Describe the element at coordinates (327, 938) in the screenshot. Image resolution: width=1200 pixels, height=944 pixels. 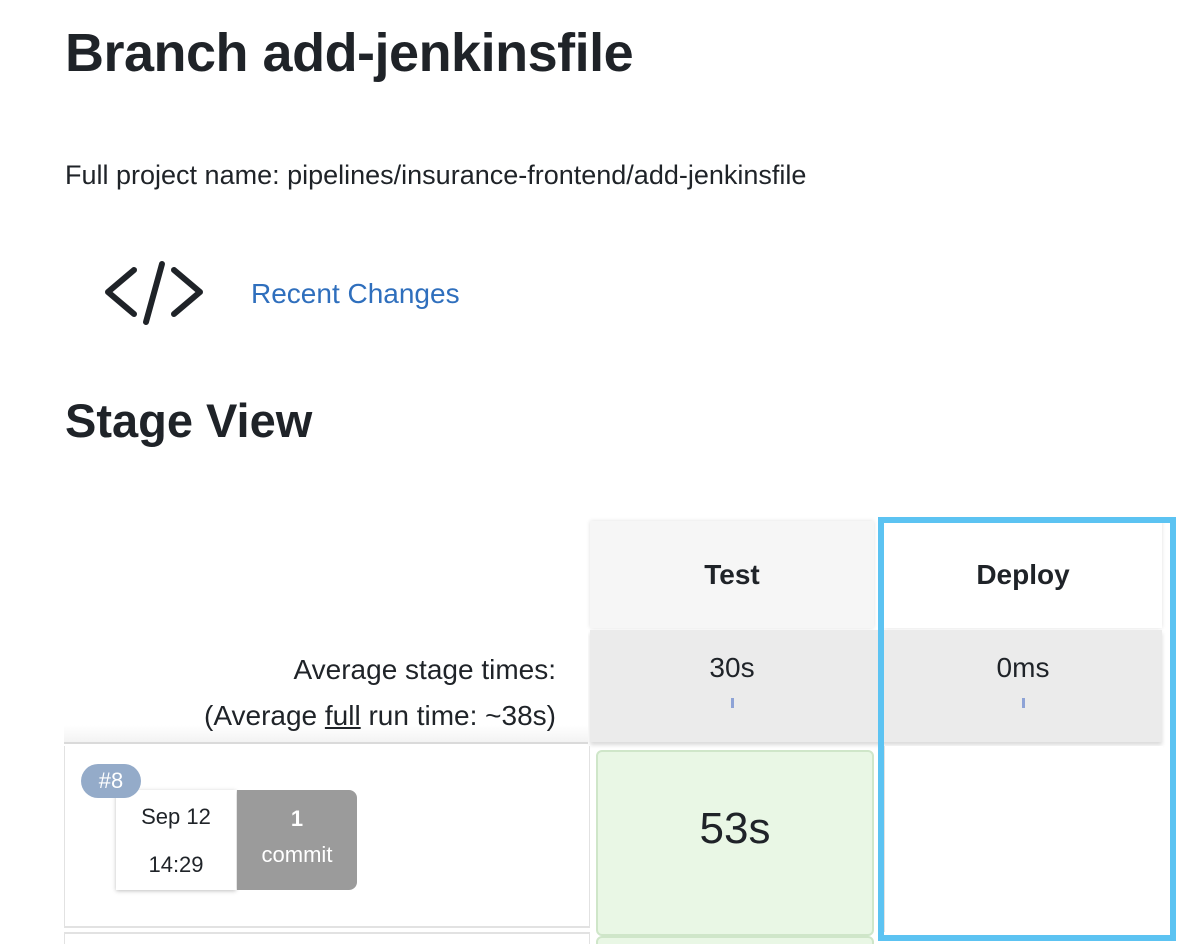
I see `next-run-row` at that location.